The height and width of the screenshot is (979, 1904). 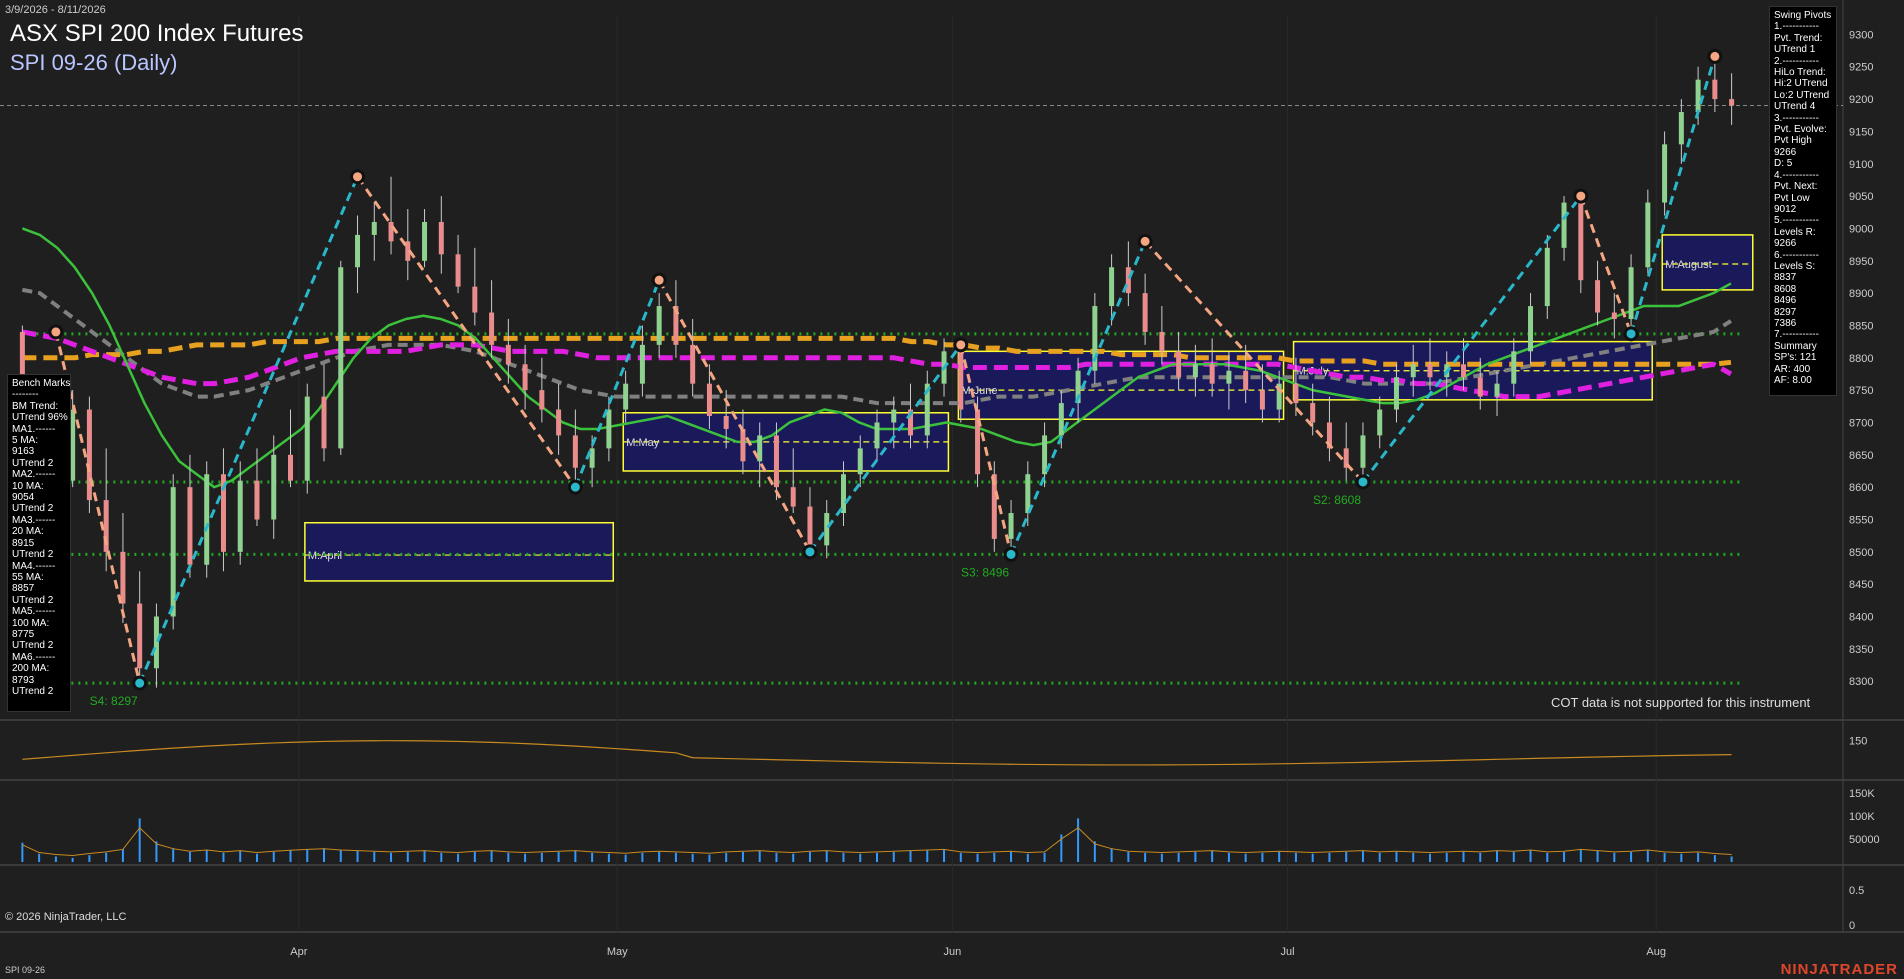 I want to click on swing-pivot-line: Levels R:, so click(x=1795, y=232).